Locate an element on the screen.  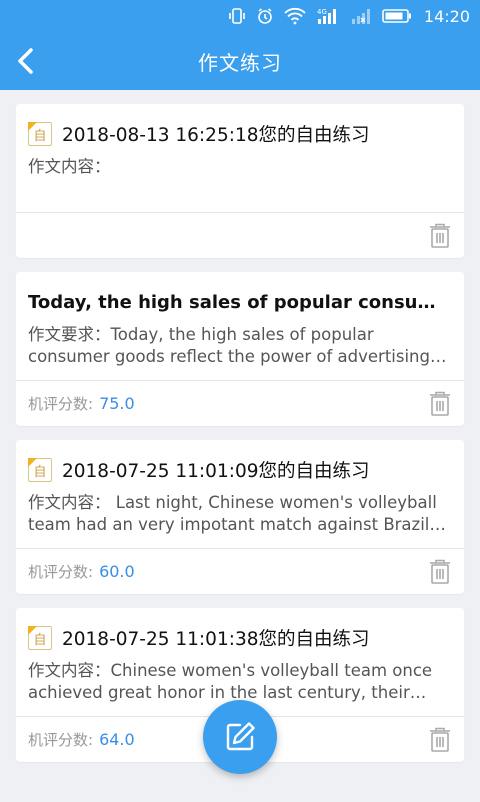
page-title: 作文练习 is located at coordinates (240, 62).